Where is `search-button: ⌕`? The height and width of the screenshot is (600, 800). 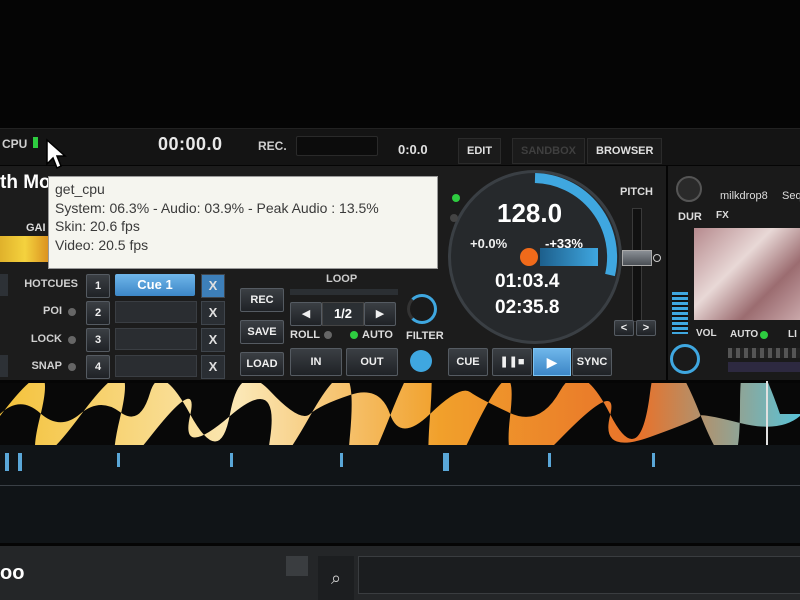
search-button: ⌕ is located at coordinates (336, 578).